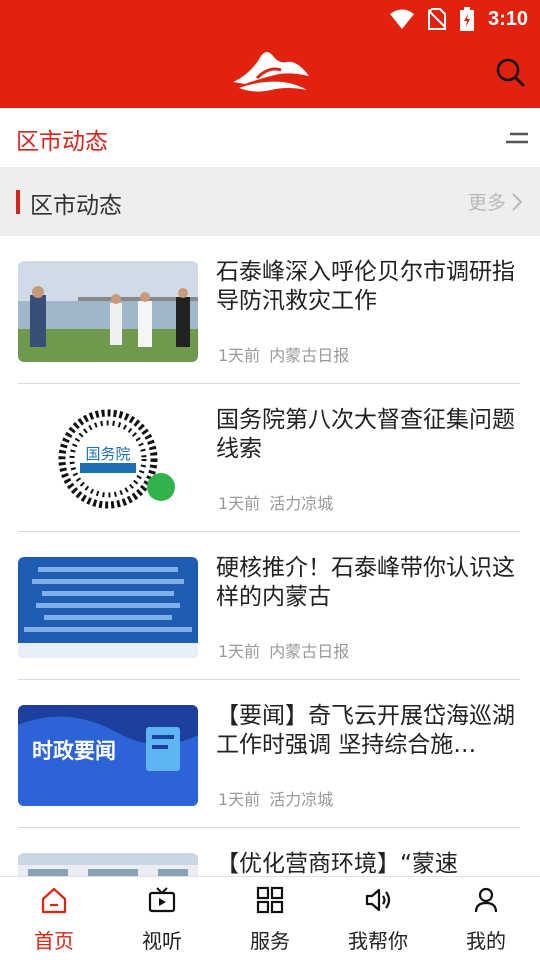 The width and height of the screenshot is (540, 960). What do you see at coordinates (517, 201) in the screenshot?
I see `chevron-right-icon` at bounding box center [517, 201].